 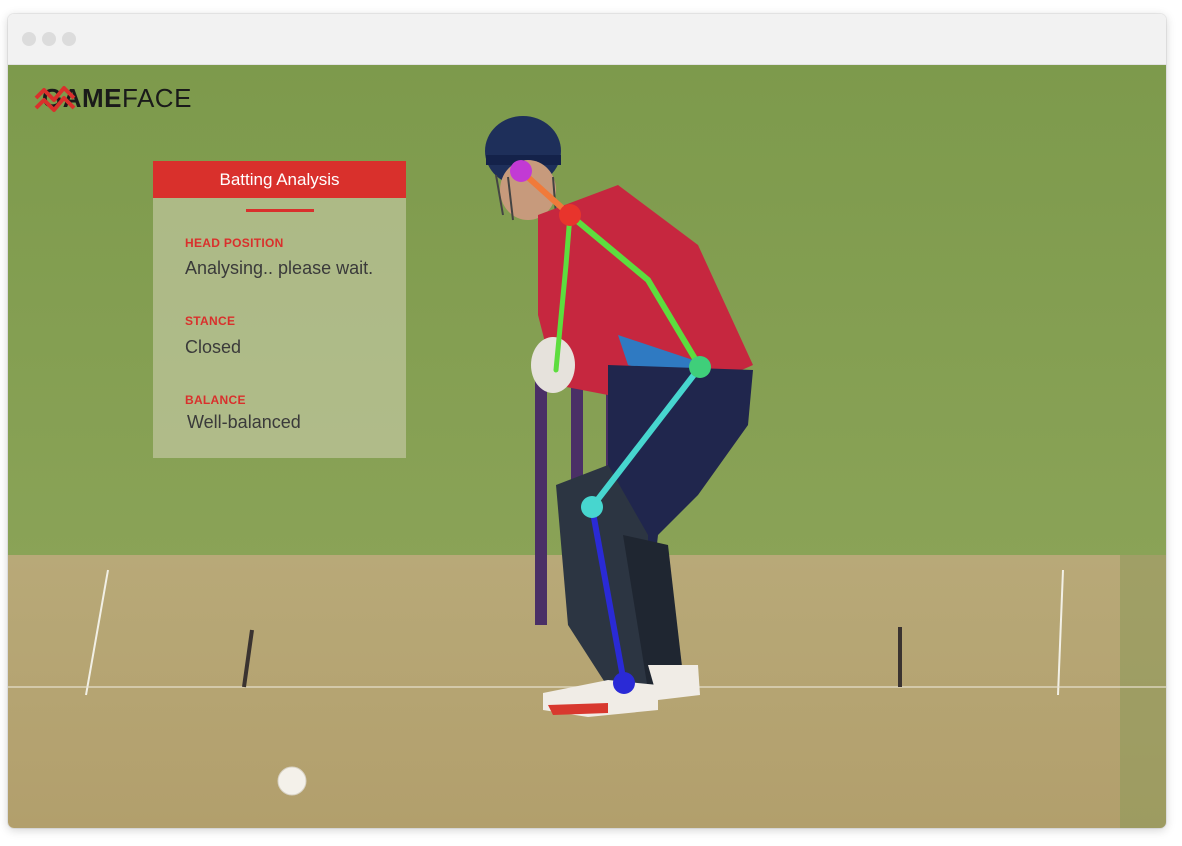 What do you see at coordinates (234, 243) in the screenshot?
I see `head-position-label: HEAD POSITION` at bounding box center [234, 243].